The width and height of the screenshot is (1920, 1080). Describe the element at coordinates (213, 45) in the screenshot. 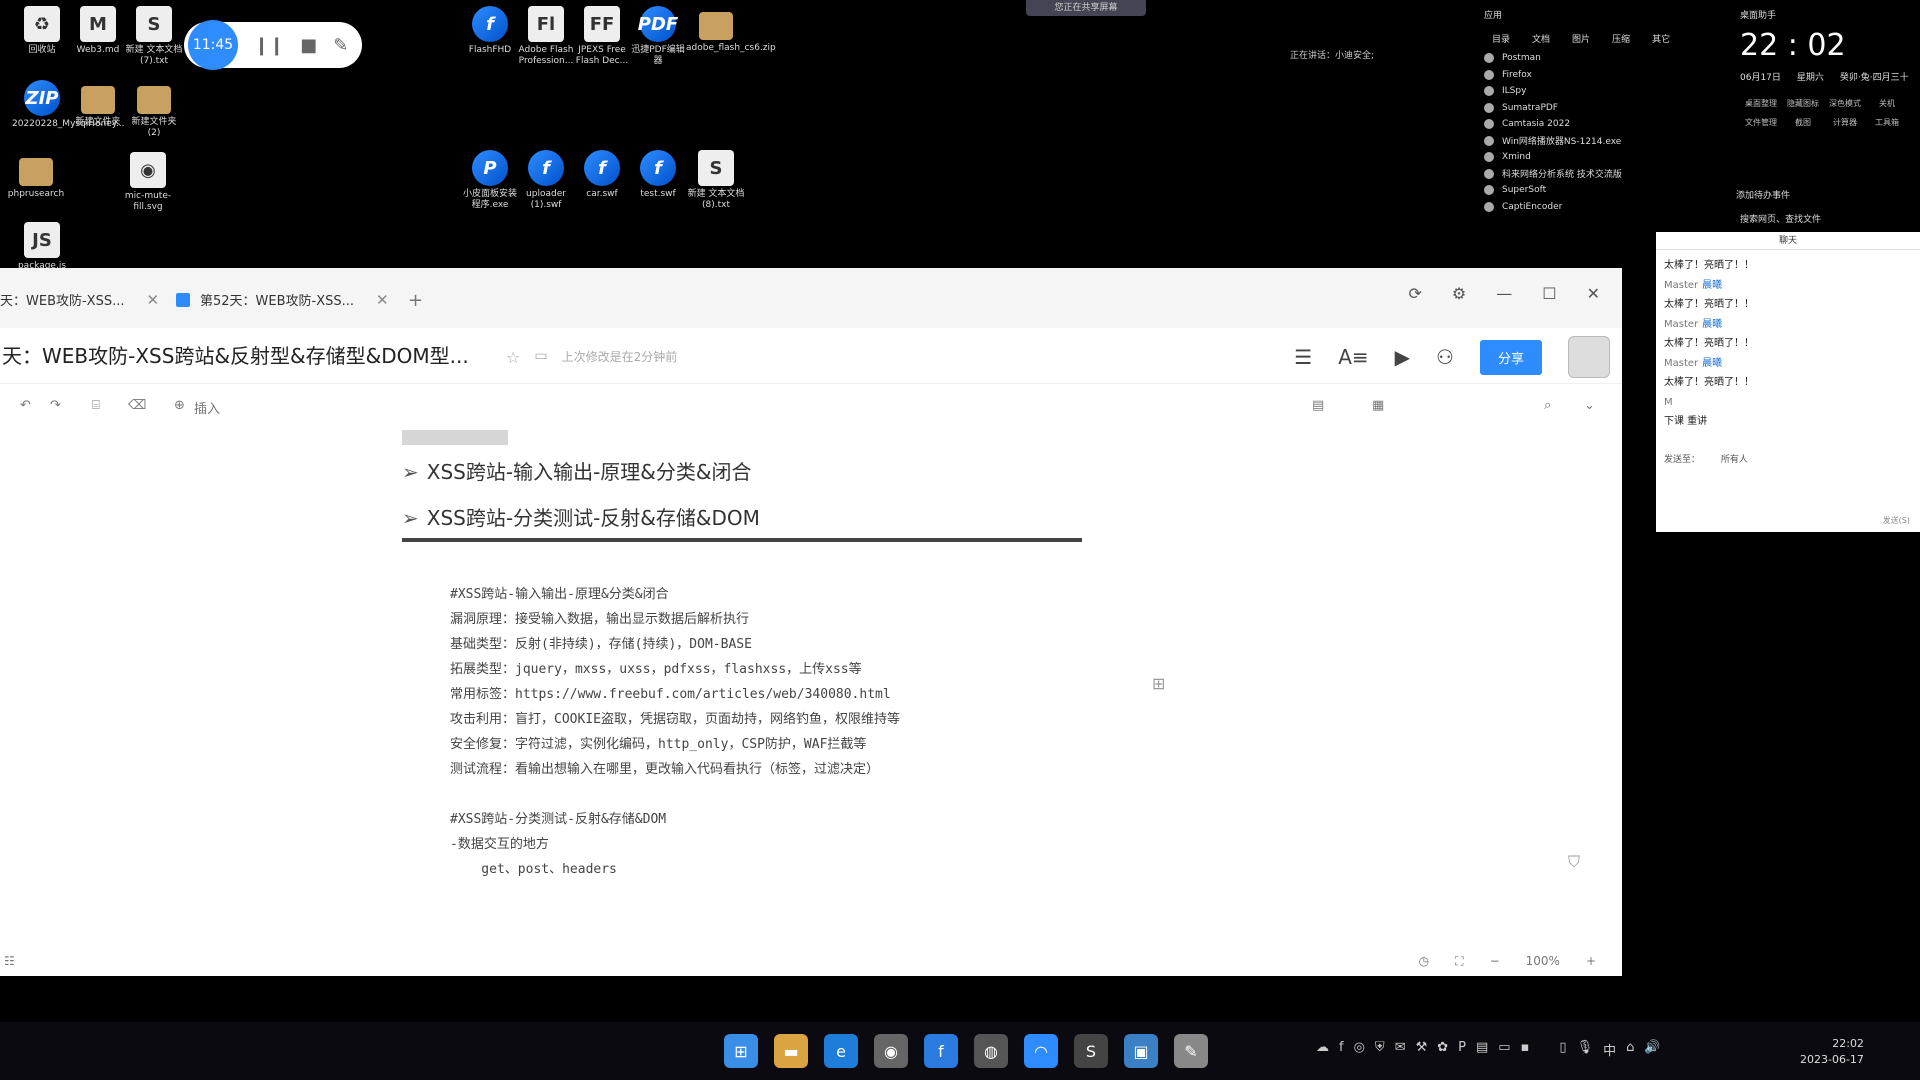

I see `recorder-timer: 11:45` at that location.